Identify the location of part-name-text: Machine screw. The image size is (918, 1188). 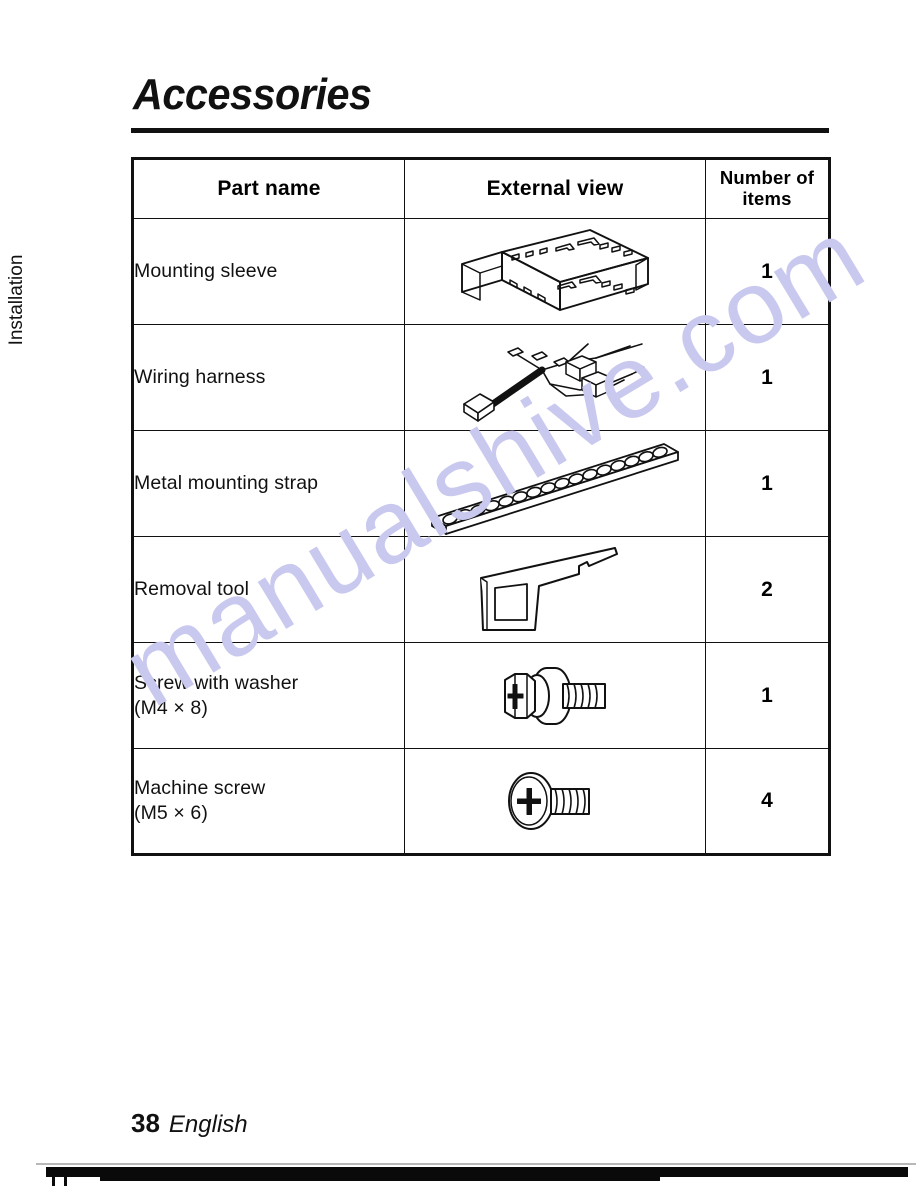
(200, 788).